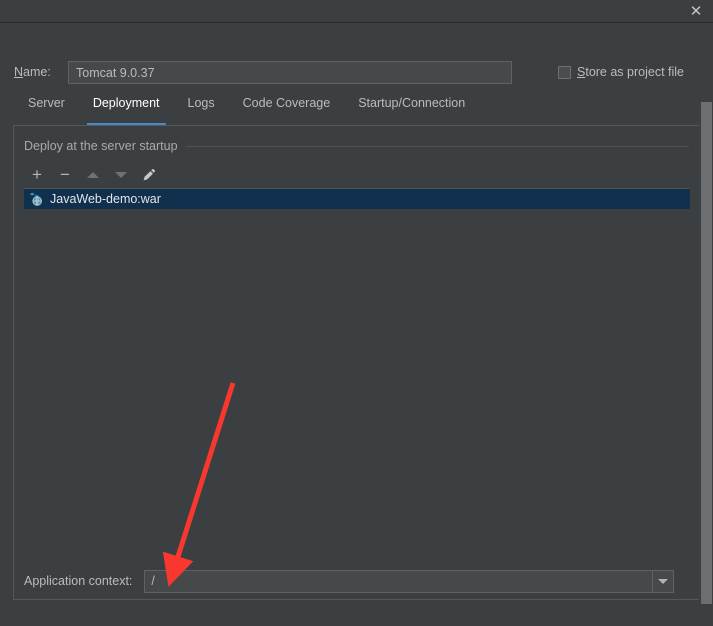 This screenshot has height=626, width=713. I want to click on vertical-scrollbar, so click(706, 325).